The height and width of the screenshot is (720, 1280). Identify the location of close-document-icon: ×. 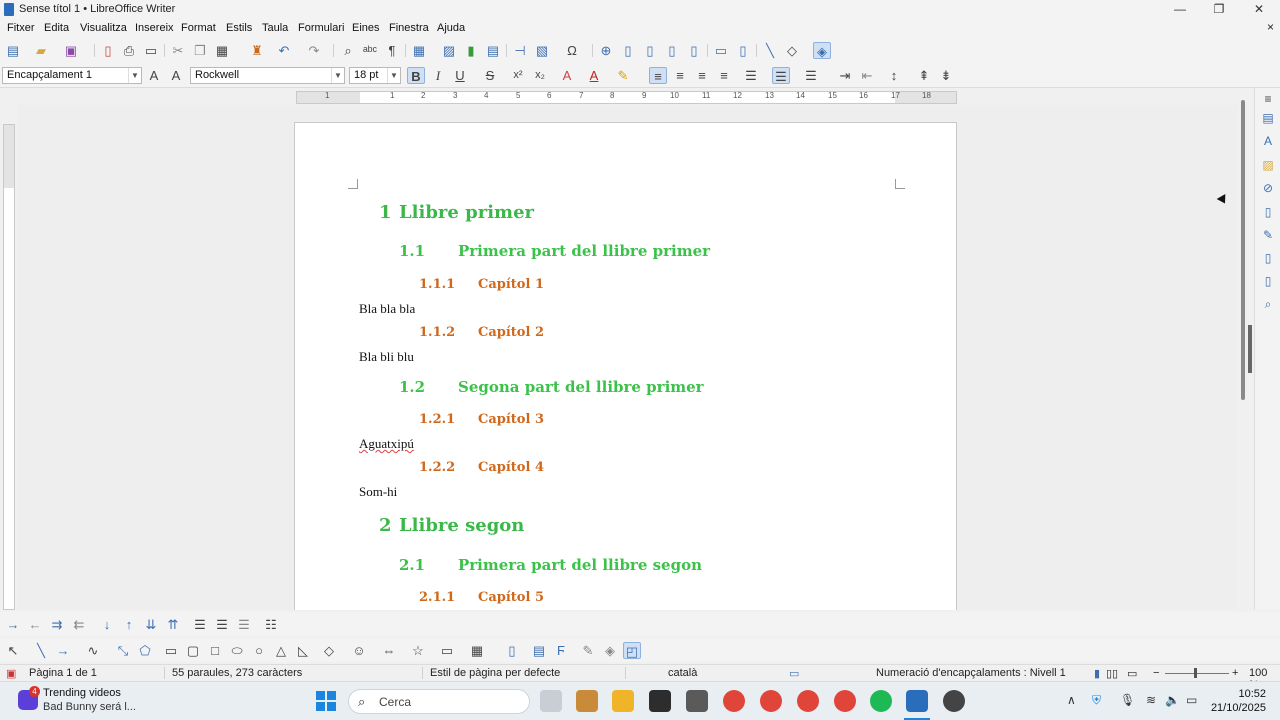
(1270, 27).